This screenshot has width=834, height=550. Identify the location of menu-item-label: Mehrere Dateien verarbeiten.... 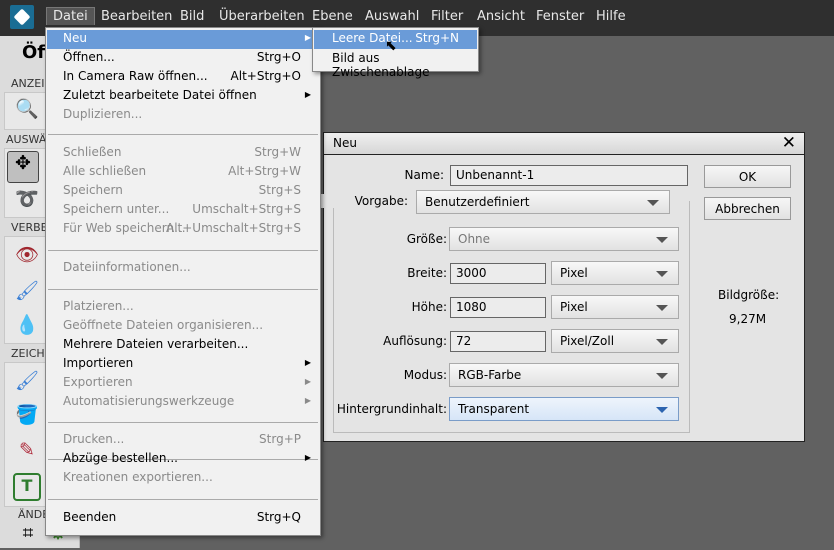
(156, 344).